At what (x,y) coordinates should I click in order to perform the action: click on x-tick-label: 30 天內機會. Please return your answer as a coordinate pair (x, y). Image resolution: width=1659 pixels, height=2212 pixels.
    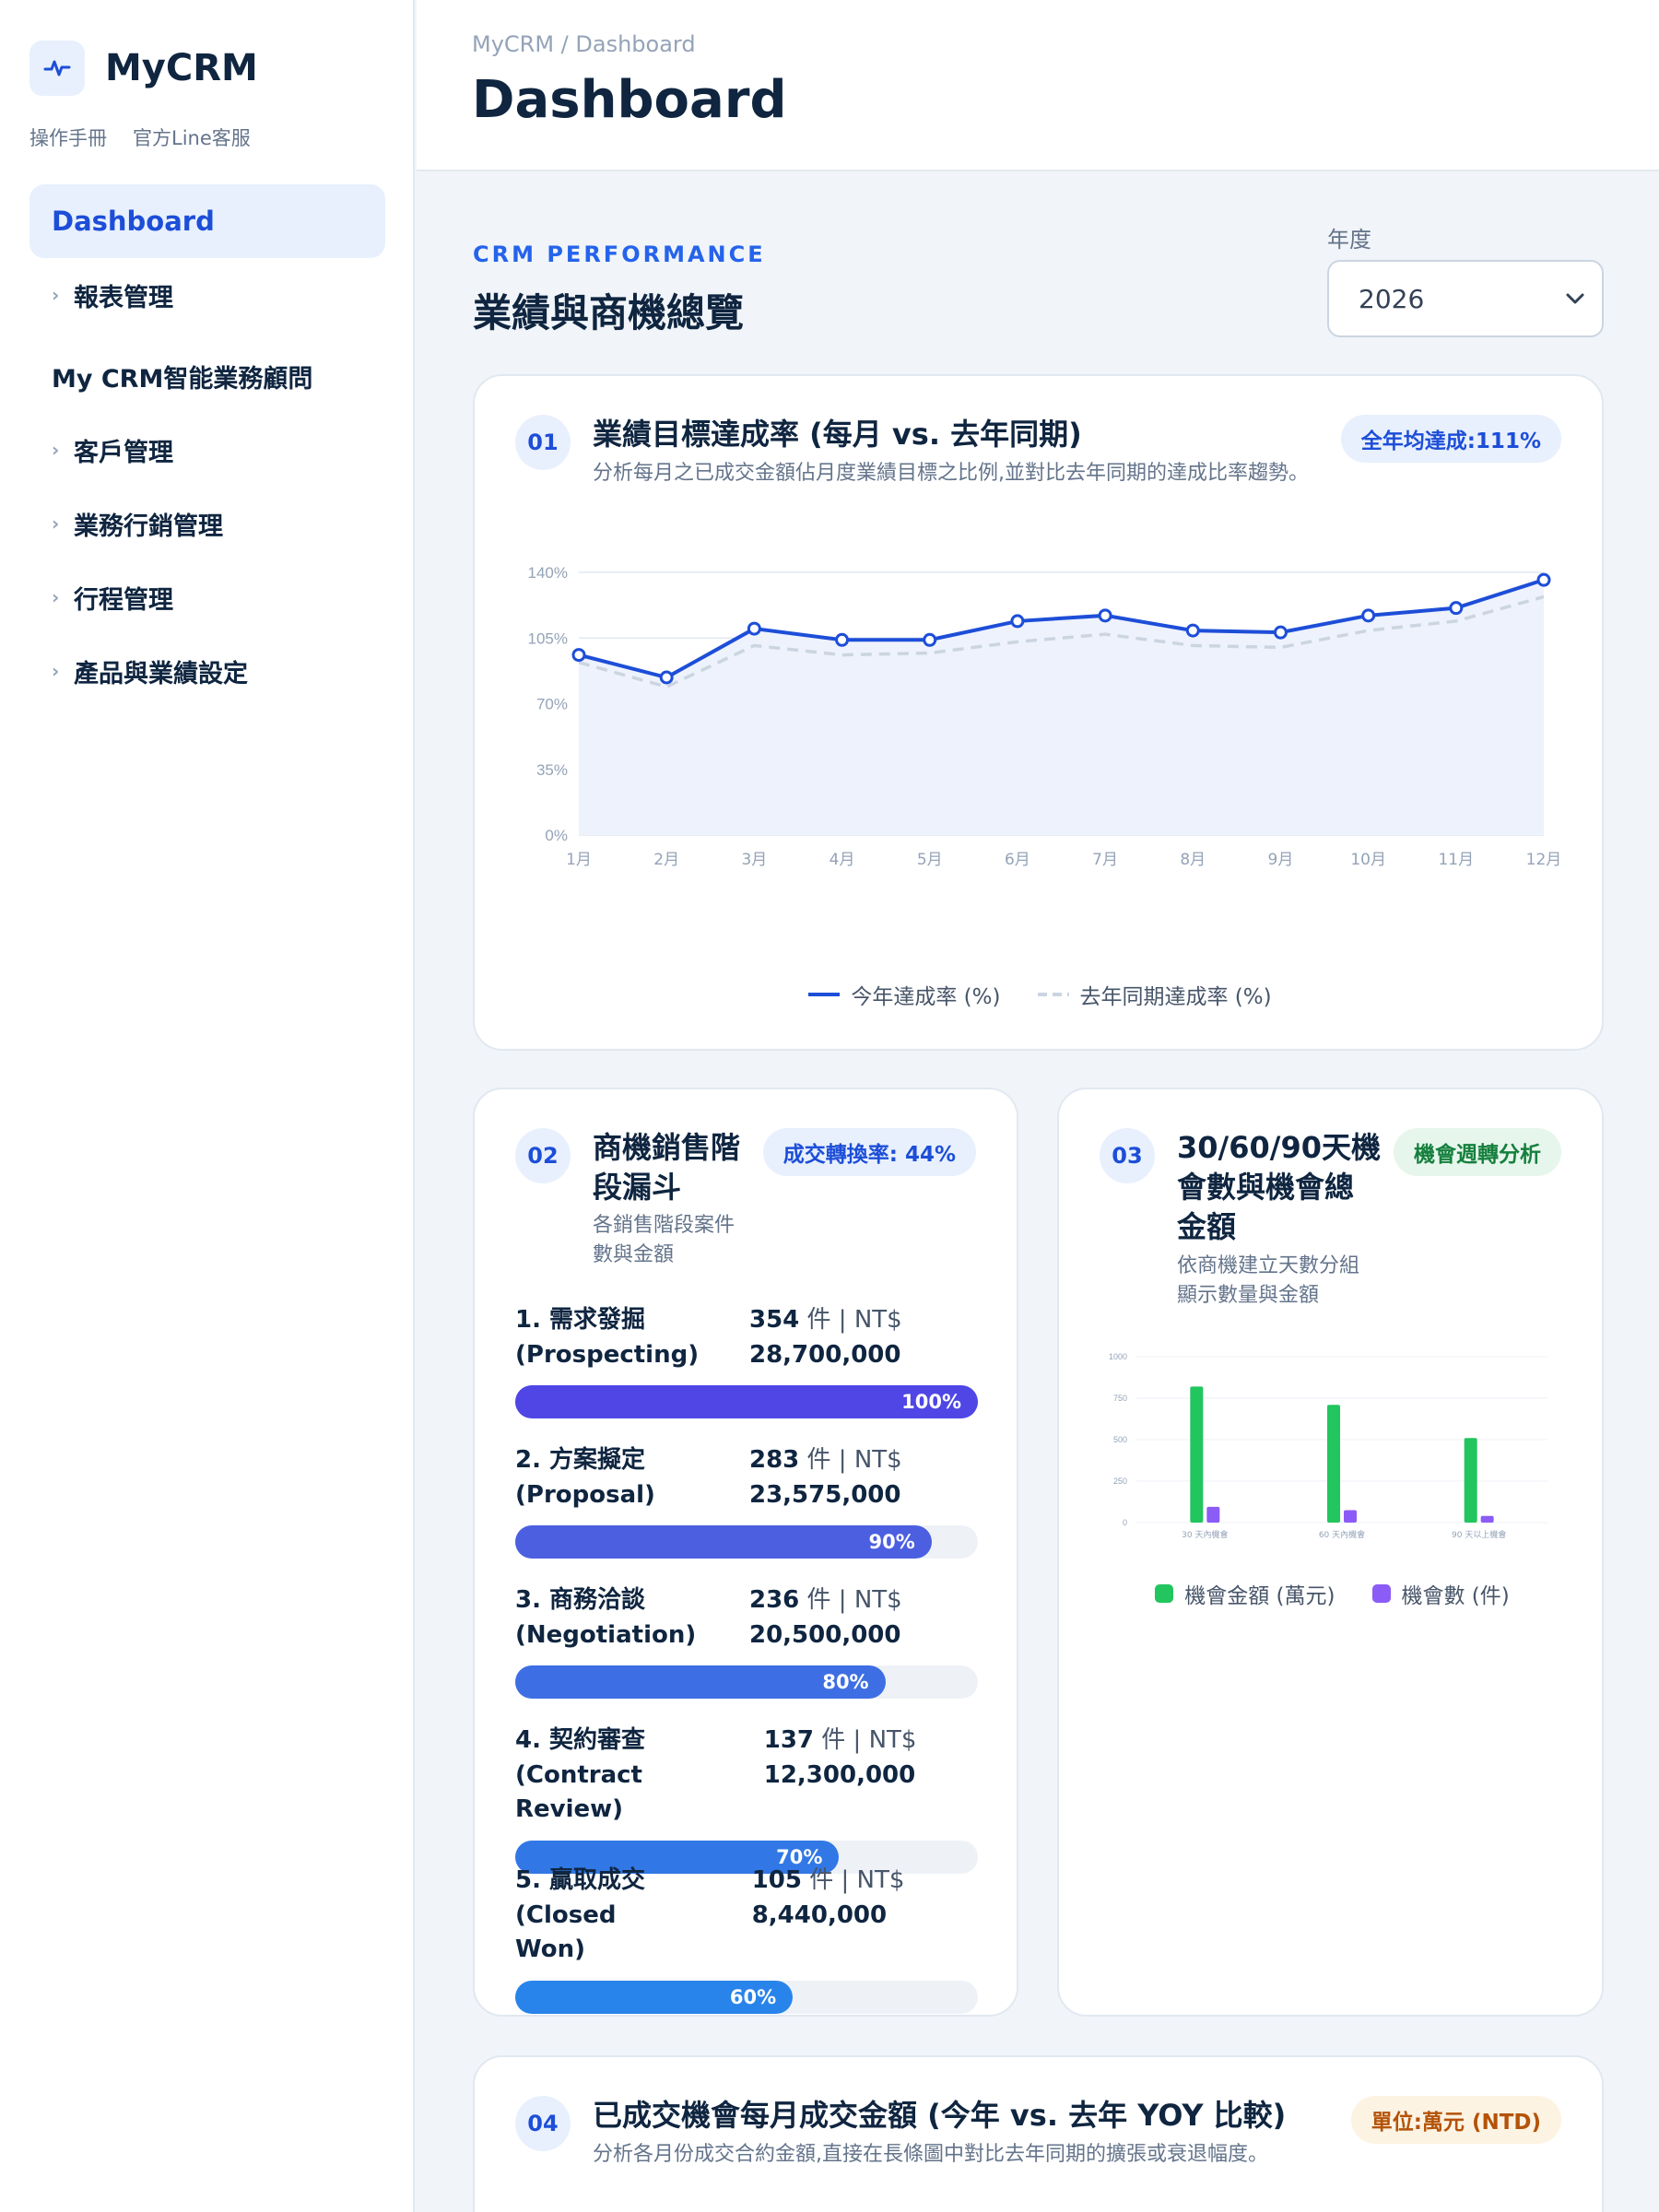
    Looking at the image, I should click on (1205, 1534).